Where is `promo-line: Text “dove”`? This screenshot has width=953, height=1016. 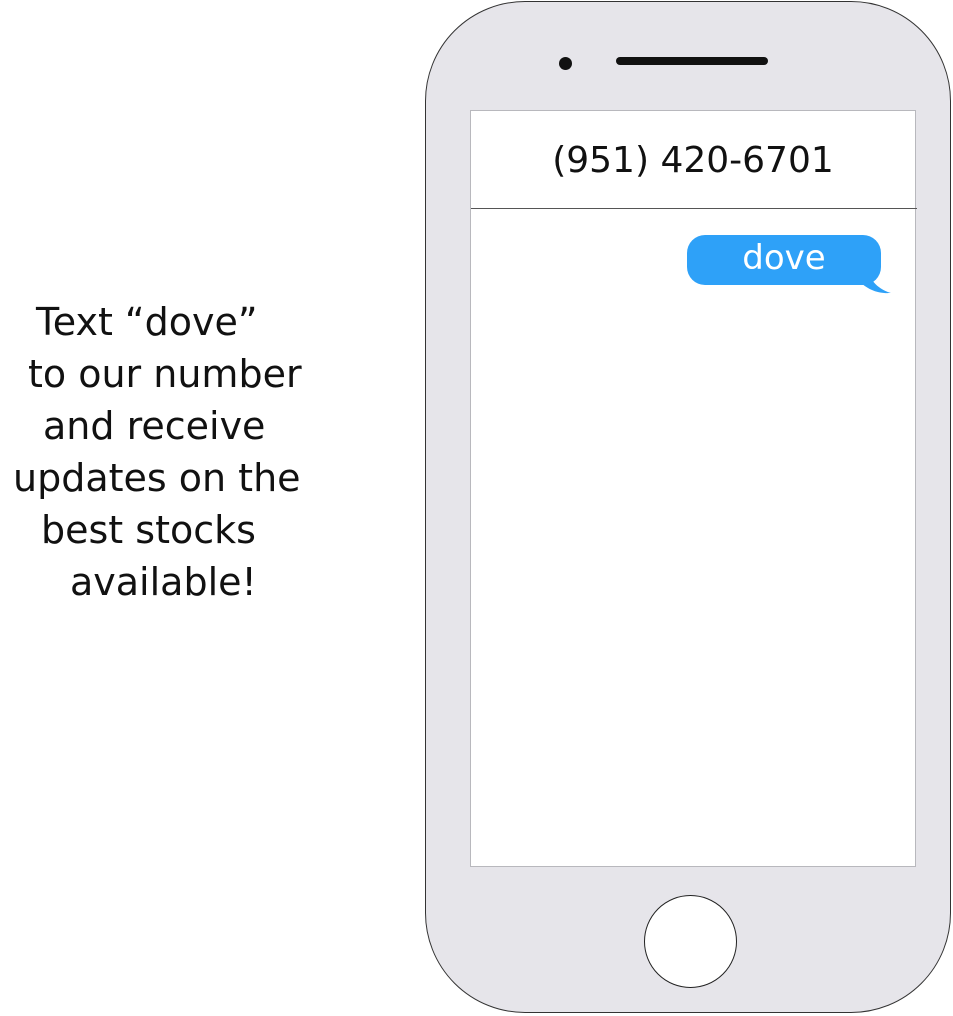
promo-line: Text “dove” is located at coordinates (147, 322).